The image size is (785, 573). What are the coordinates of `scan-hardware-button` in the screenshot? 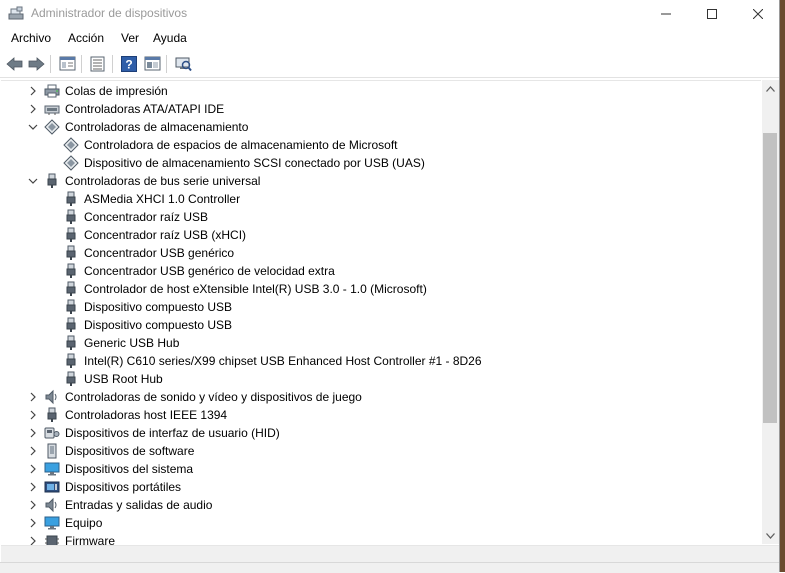 It's located at (183, 63).